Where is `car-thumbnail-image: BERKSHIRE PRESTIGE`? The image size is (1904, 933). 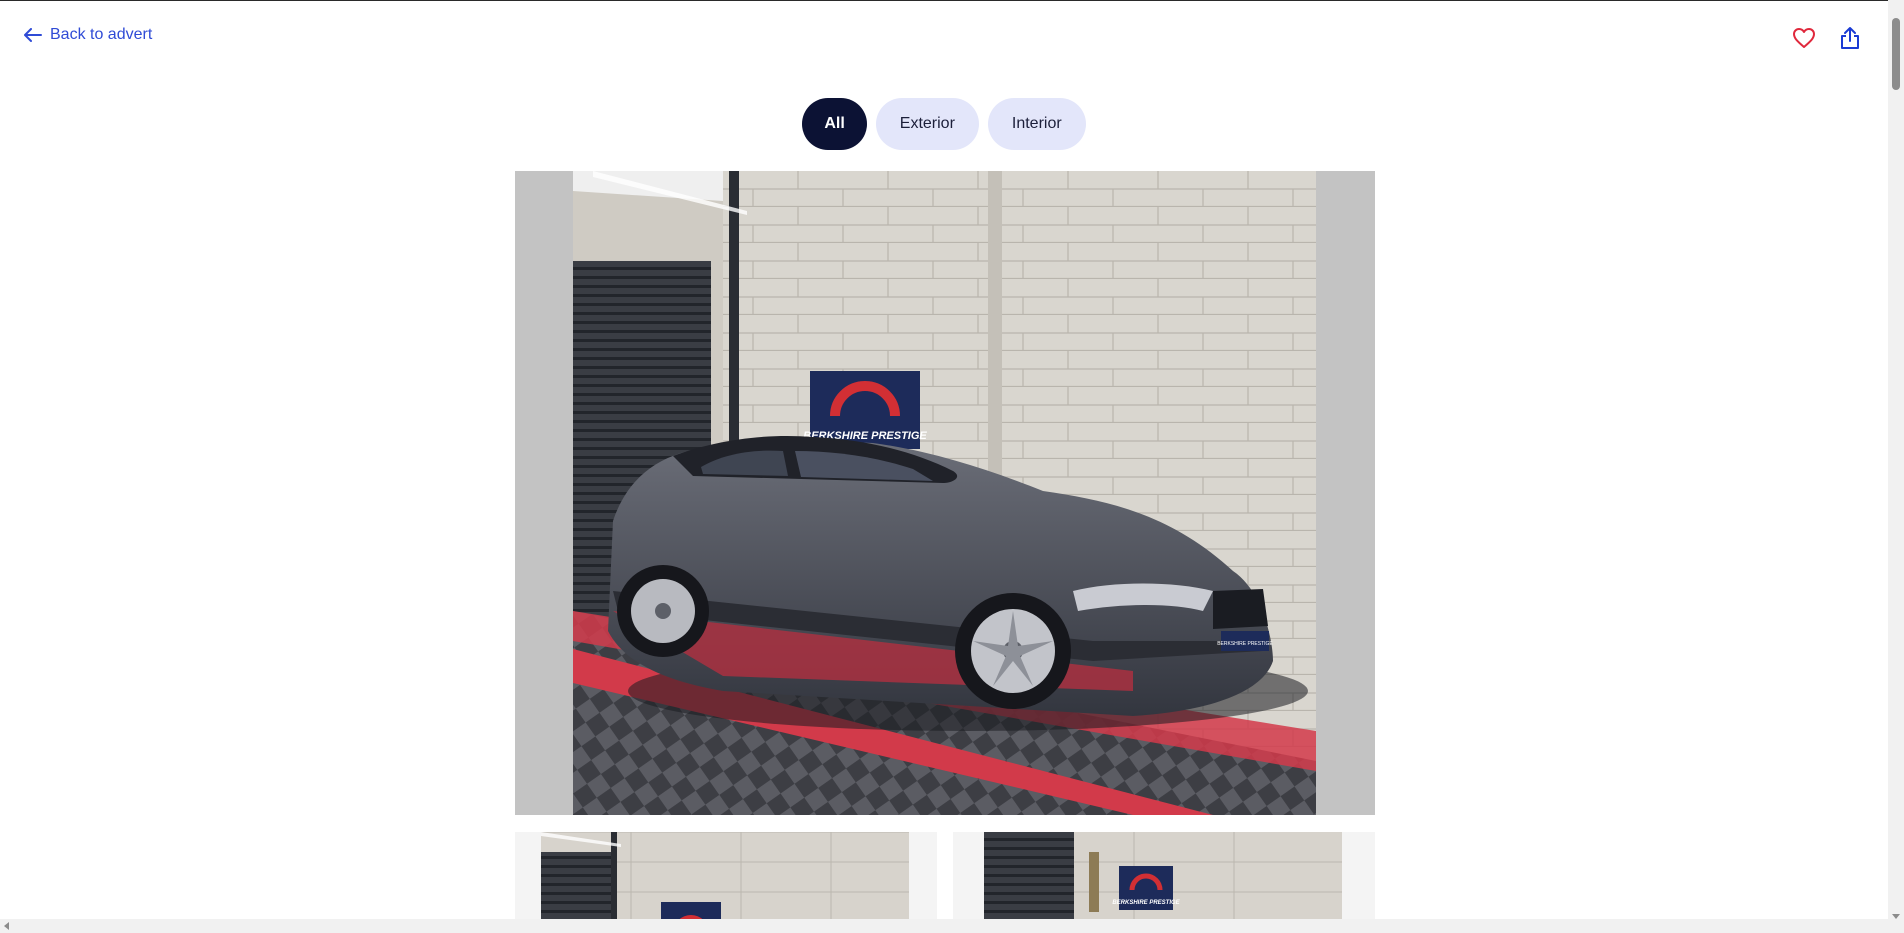 car-thumbnail-image: BERKSHIRE PRESTIGE is located at coordinates (1163, 882).